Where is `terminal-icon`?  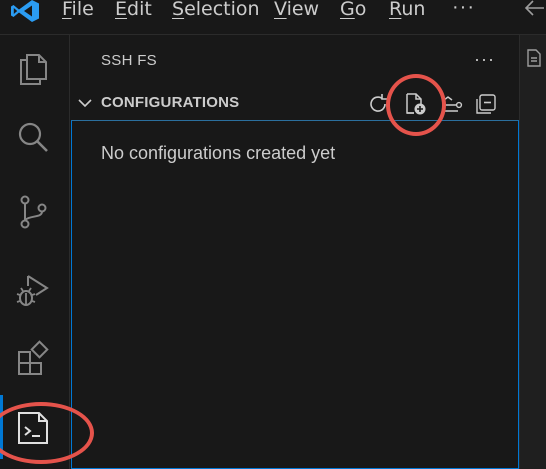 terminal-icon is located at coordinates (33, 428).